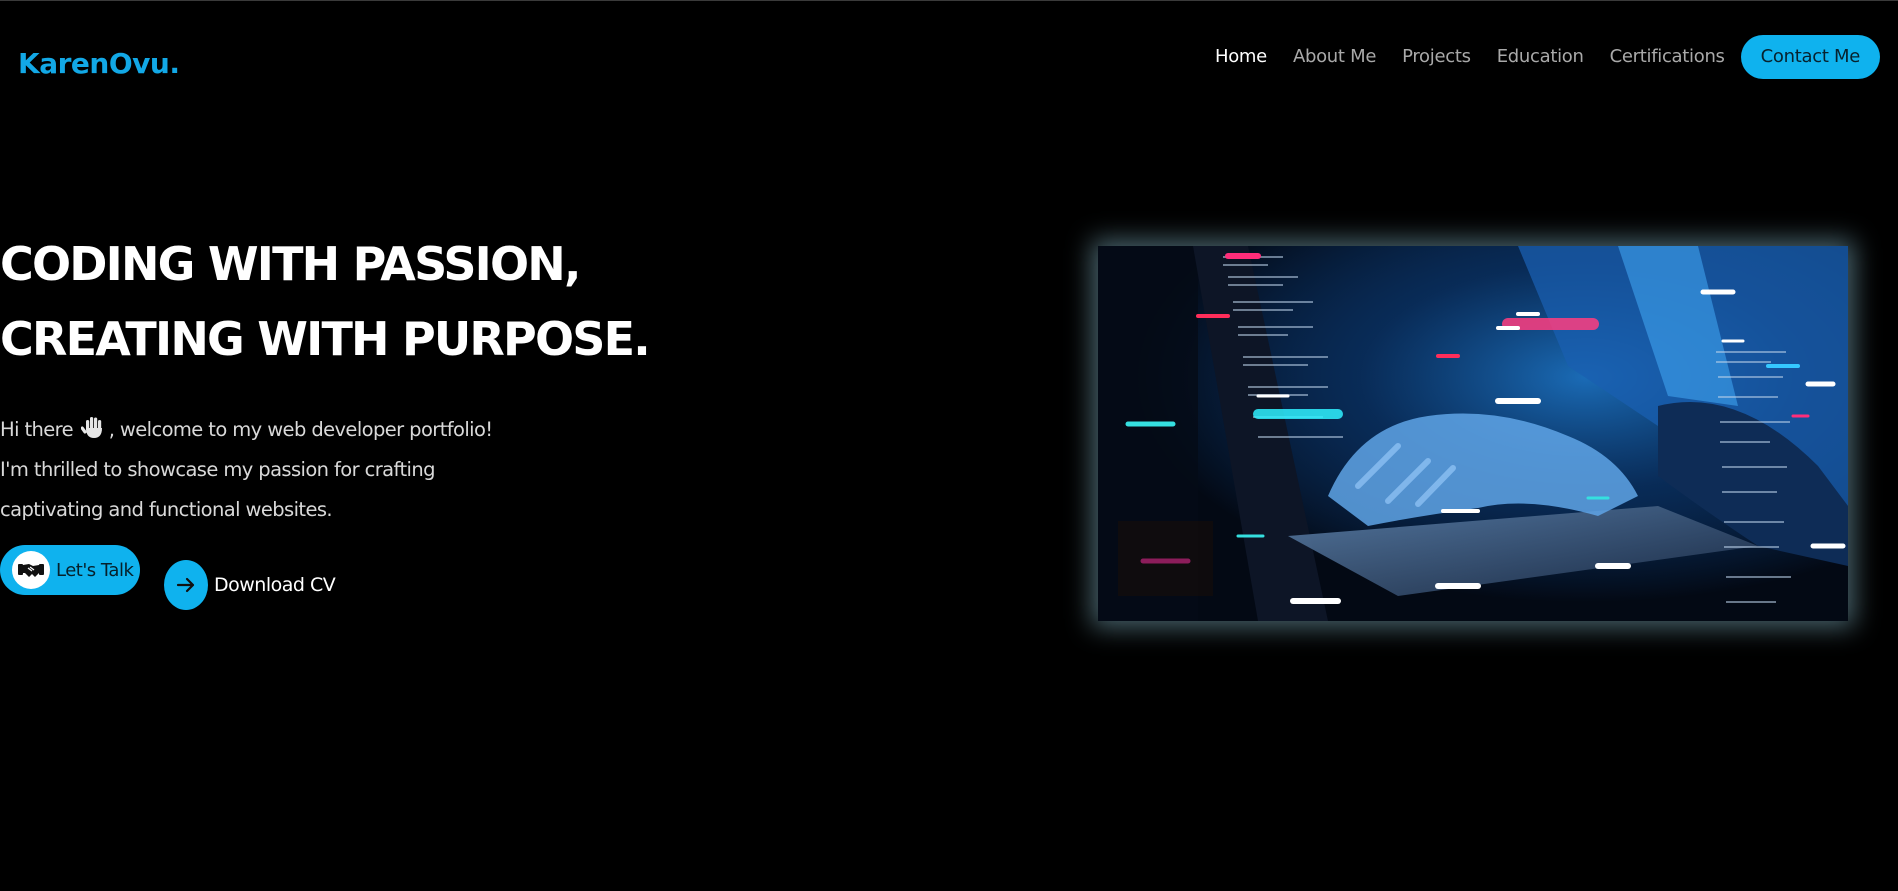 Image resolution: width=1898 pixels, height=891 pixels. What do you see at coordinates (1241, 57) in the screenshot?
I see `nav-item-home: Home` at bounding box center [1241, 57].